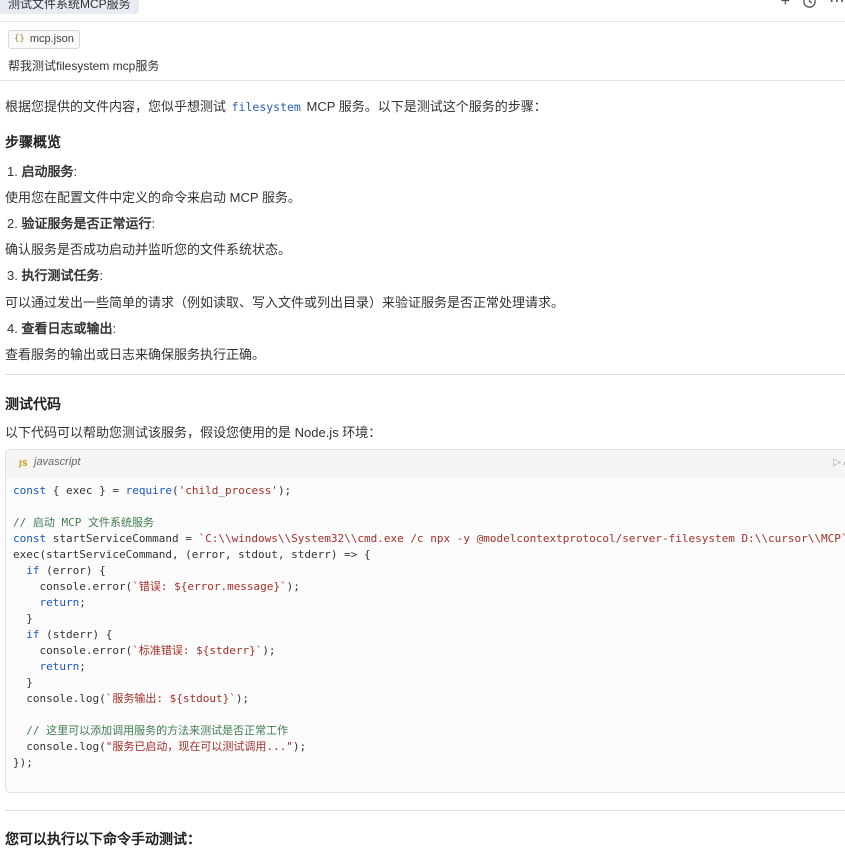 Image resolution: width=845 pixels, height=849 pixels. Describe the element at coordinates (422, 9) in the screenshot. I see `tab-bar: 测试文件系统MCP服务 + ⋯` at that location.